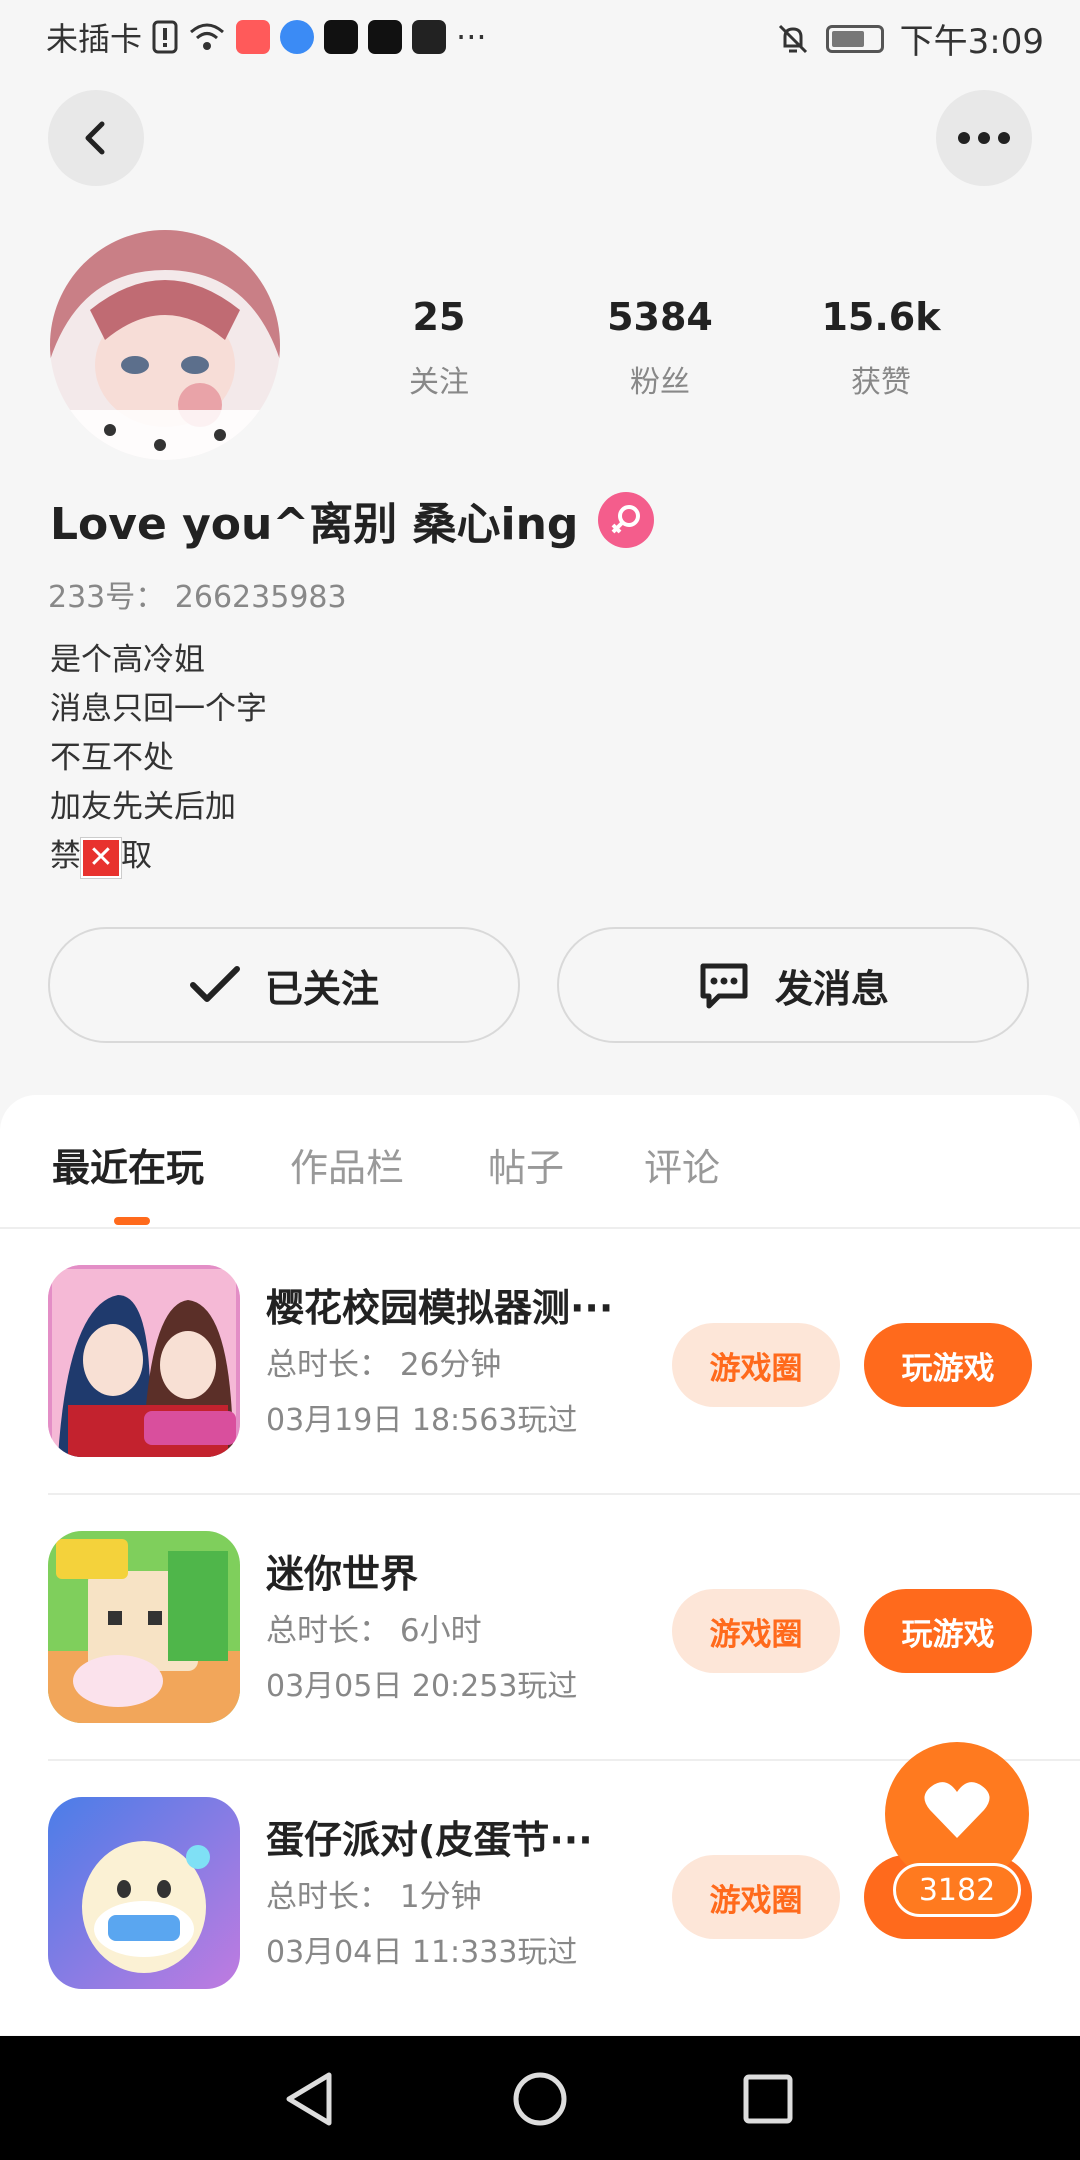 The width and height of the screenshot is (1080, 2160). I want to click on female-gender-icon, so click(626, 520).